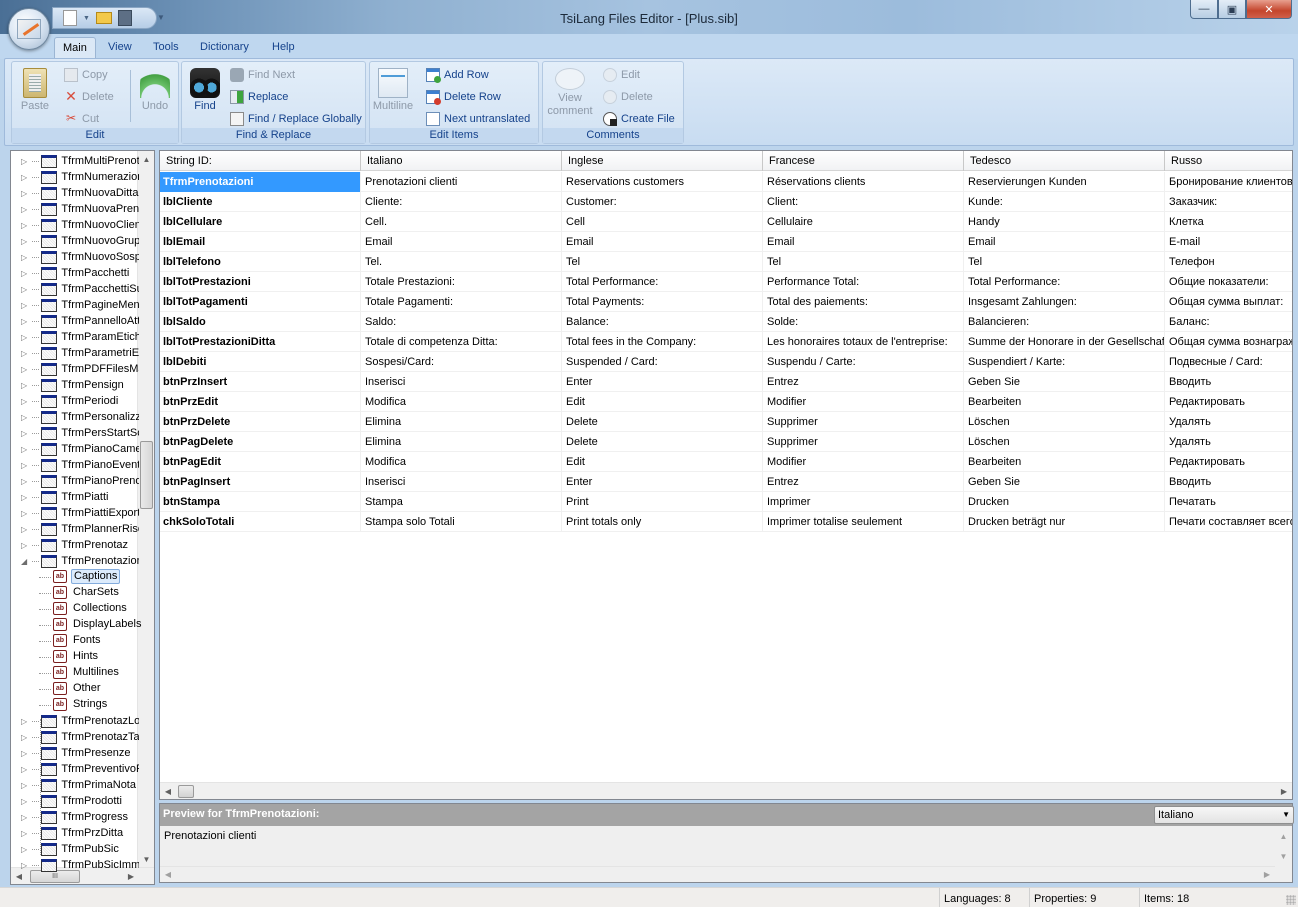 This screenshot has width=1298, height=907. I want to click on tree-item: ▷ TfrmPreventivoPr, so click(75, 769).